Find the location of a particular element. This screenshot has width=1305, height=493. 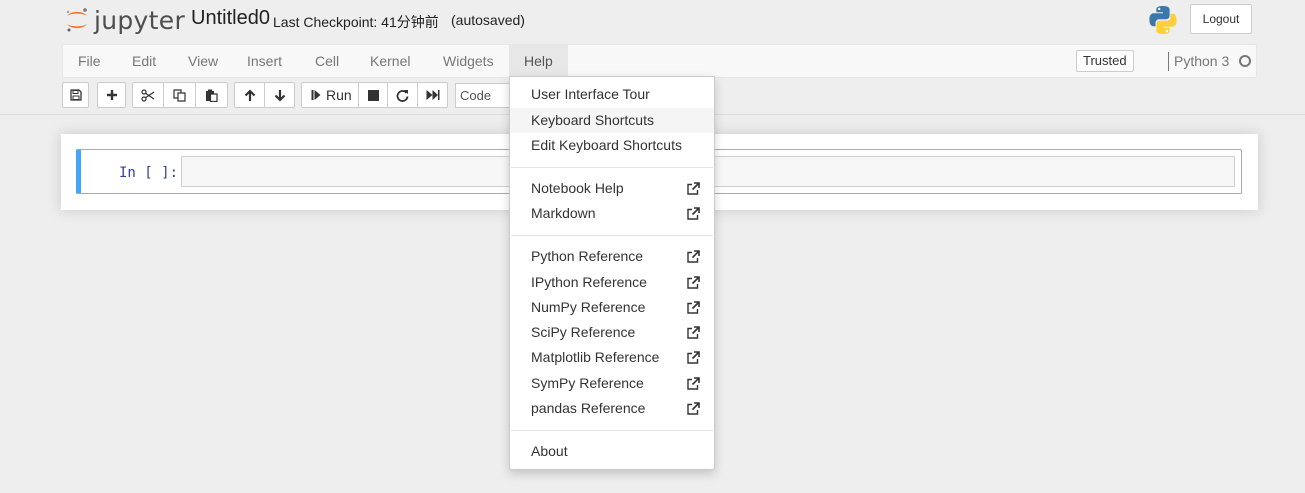

cut-button is located at coordinates (148, 95).